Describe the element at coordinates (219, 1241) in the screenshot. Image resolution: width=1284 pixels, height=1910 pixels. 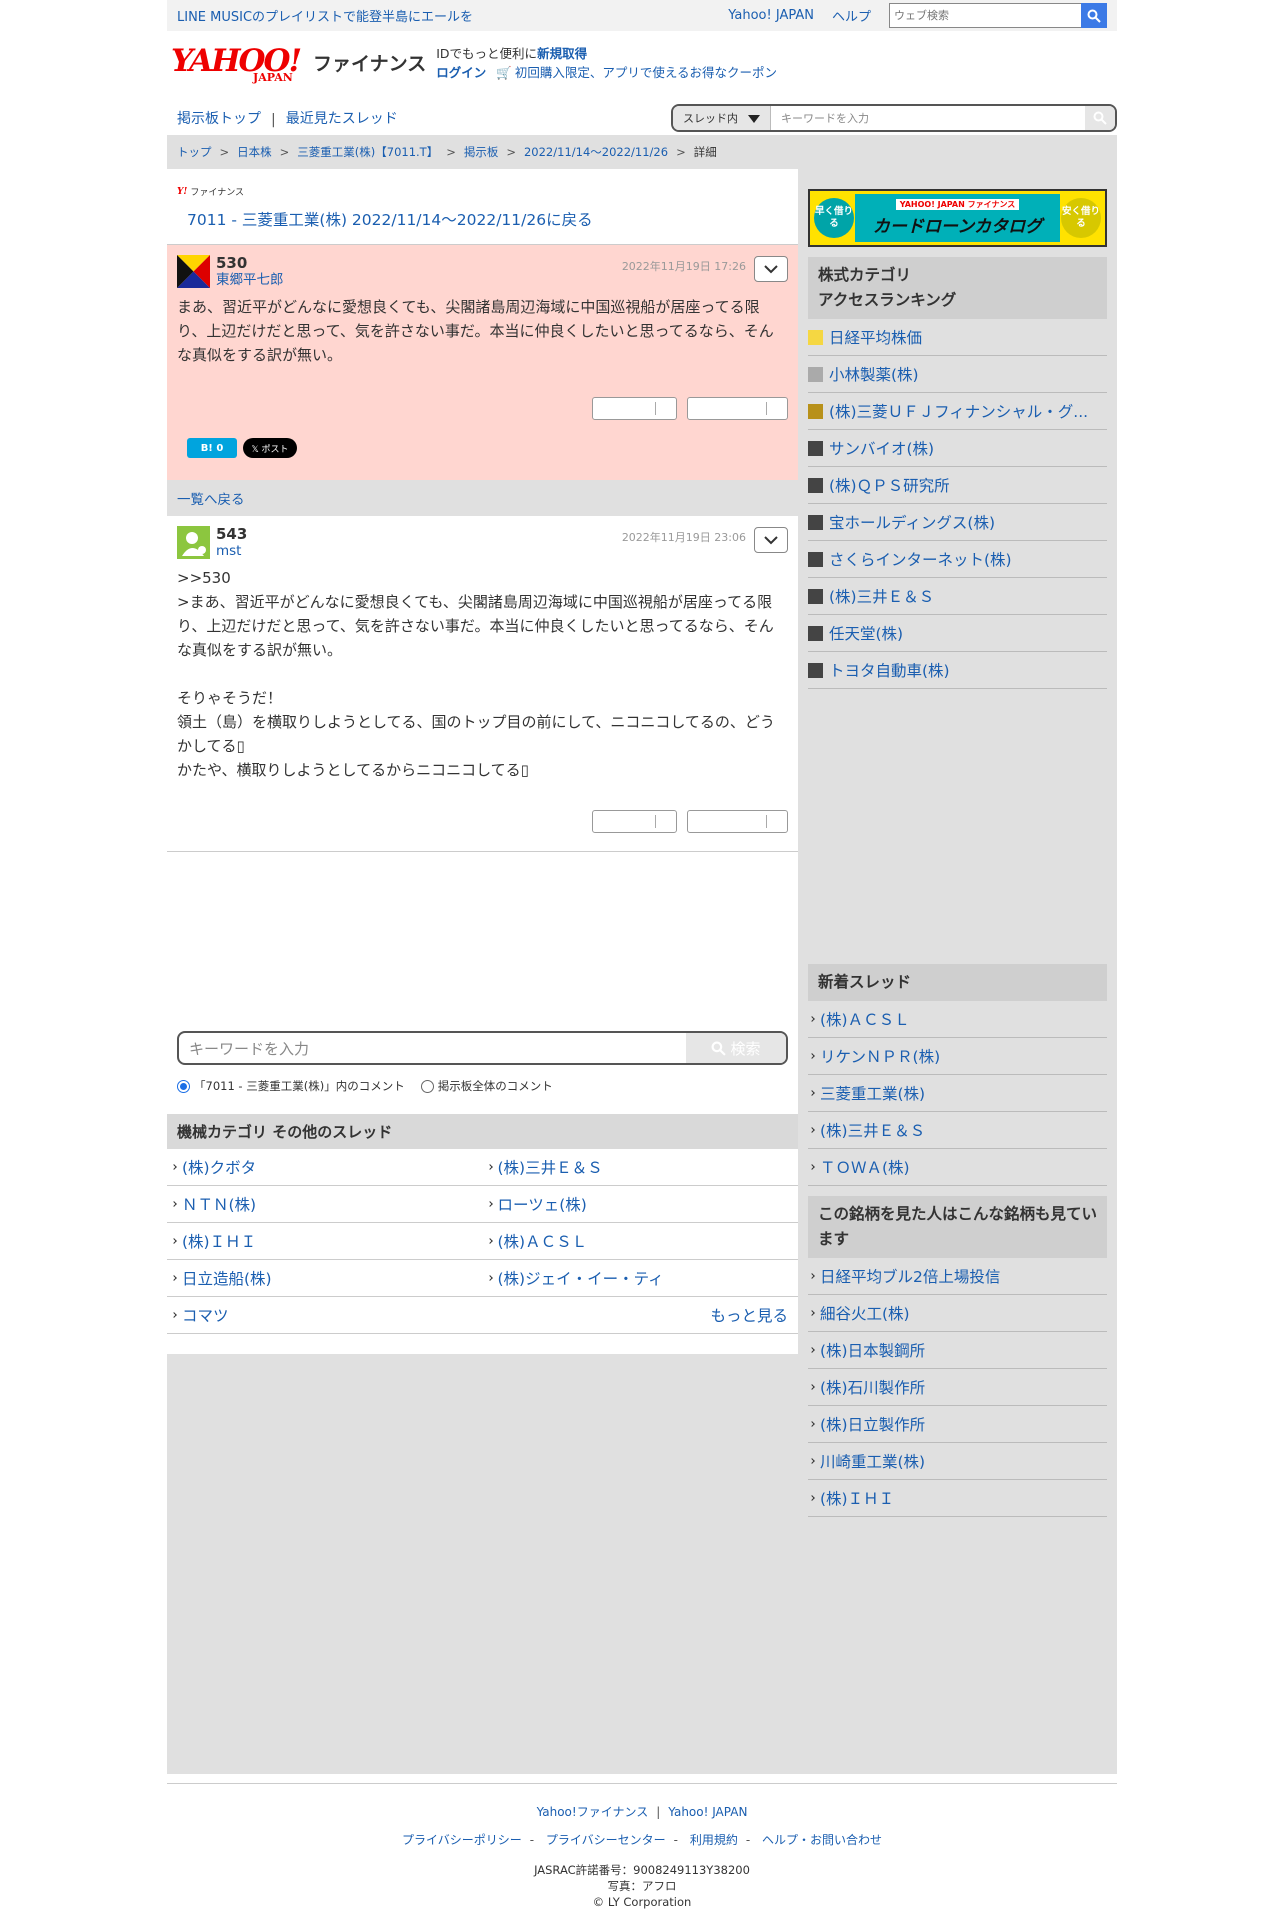
I see `category-item: (株)ＩＨＩ` at that location.